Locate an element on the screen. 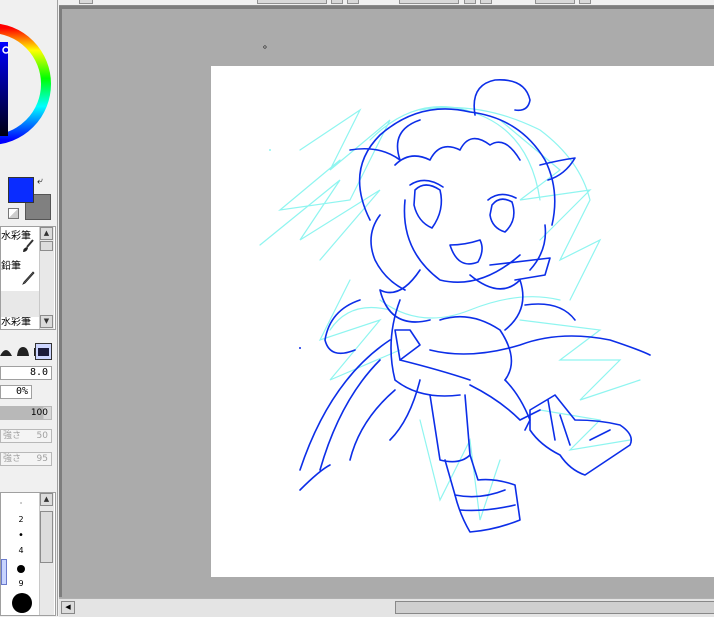 The height and width of the screenshot is (617, 714). size-label-2: 2 is located at coordinates (21, 519).